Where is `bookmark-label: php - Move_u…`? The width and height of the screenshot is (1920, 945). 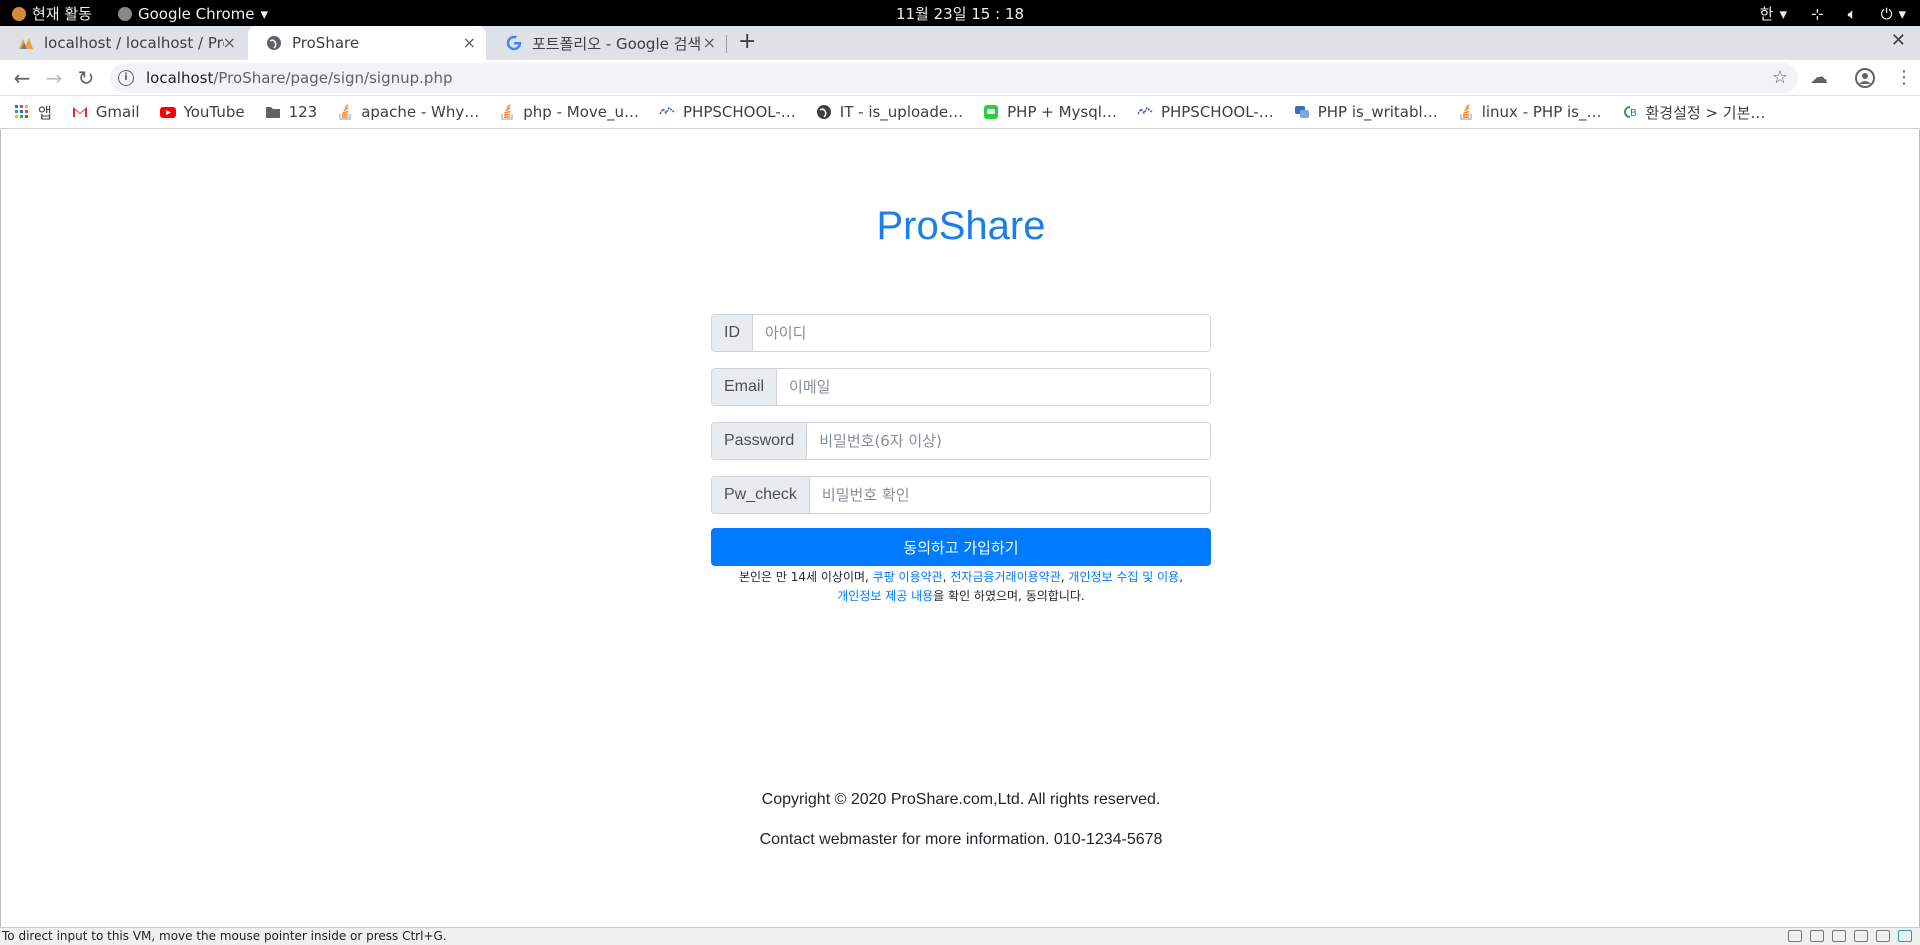
bookmark-label: php - Move_u… is located at coordinates (581, 112).